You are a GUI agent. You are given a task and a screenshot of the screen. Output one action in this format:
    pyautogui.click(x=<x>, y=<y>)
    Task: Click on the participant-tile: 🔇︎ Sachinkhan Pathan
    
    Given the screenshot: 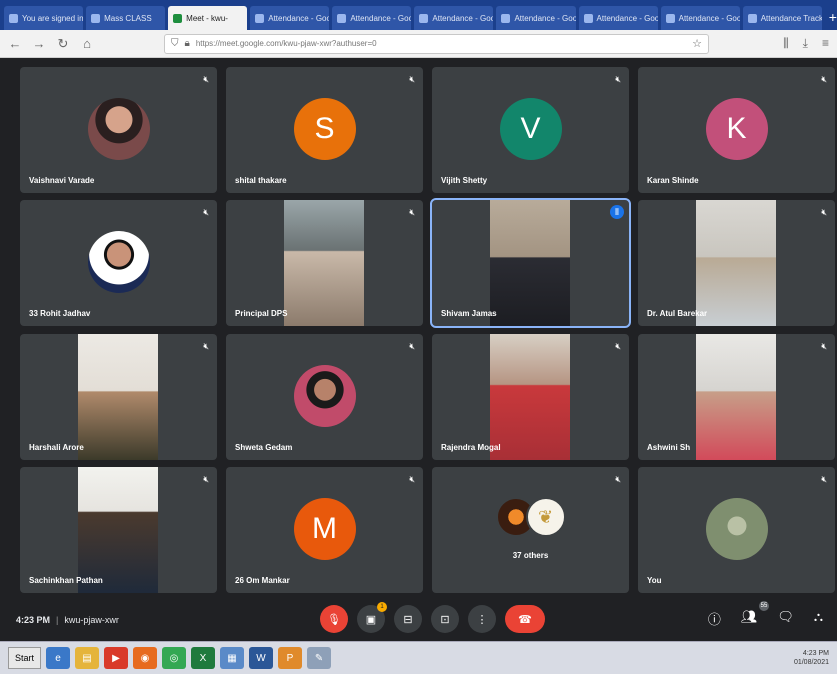 What is the action you would take?
    pyautogui.click(x=118, y=530)
    